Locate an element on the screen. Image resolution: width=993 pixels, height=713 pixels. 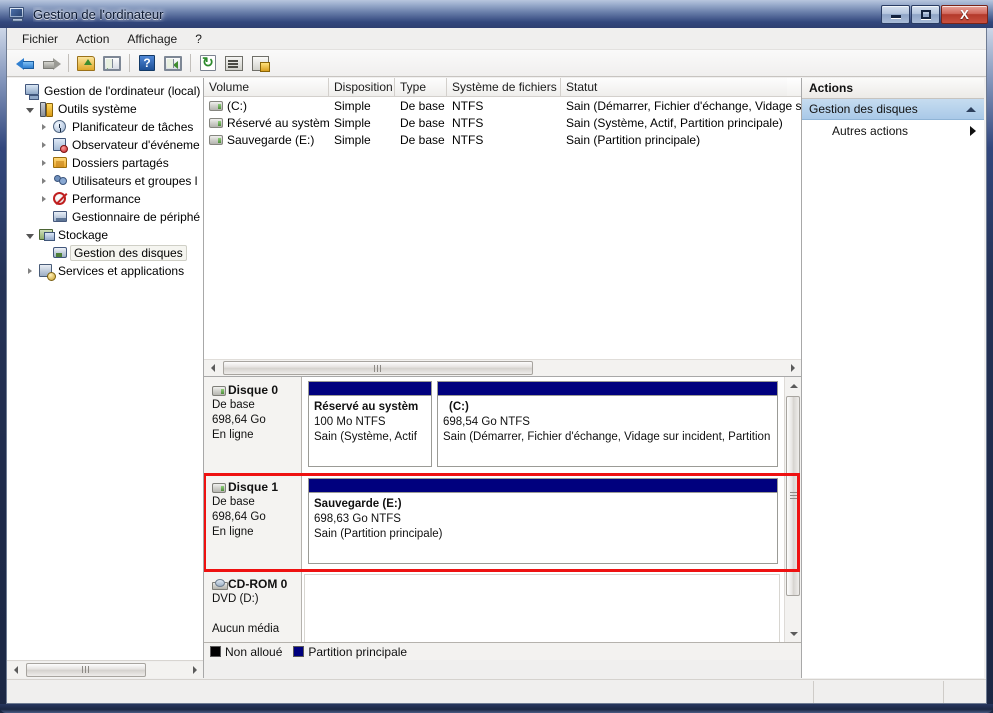
volume-scroll-track is located at coordinates (502, 368).